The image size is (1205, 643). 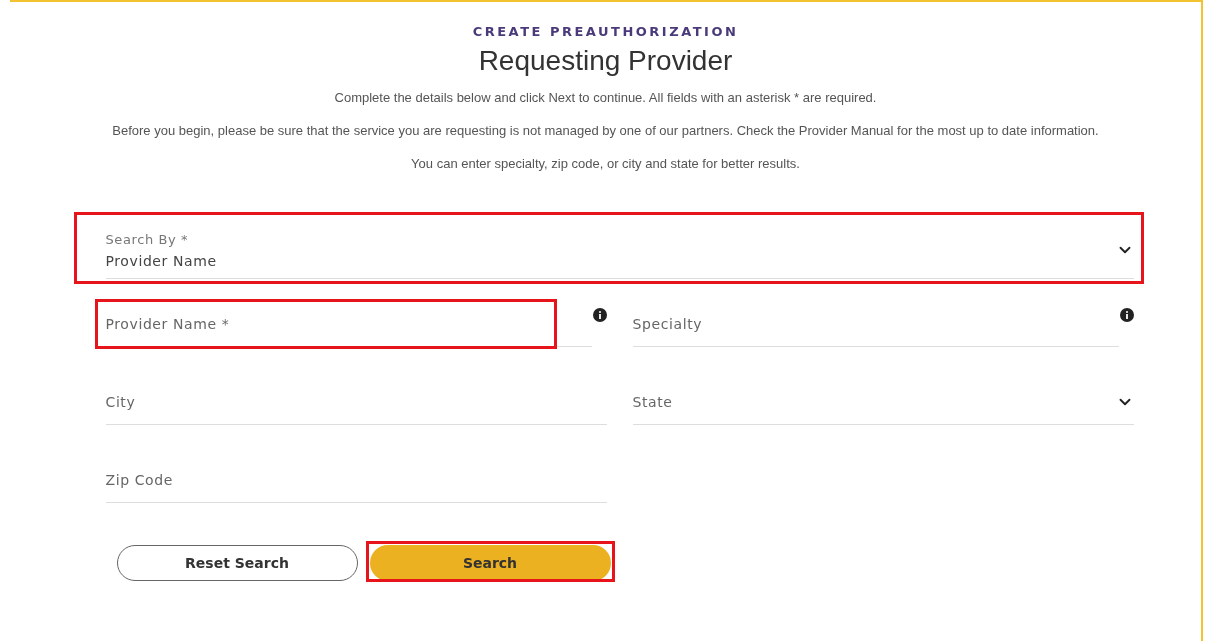 I want to click on instruction-text: Before you begin, please be sure that the service you are requesting is not managed by one of our partners. Check the Provider Manual for the most up to date information., so click(x=605, y=131).